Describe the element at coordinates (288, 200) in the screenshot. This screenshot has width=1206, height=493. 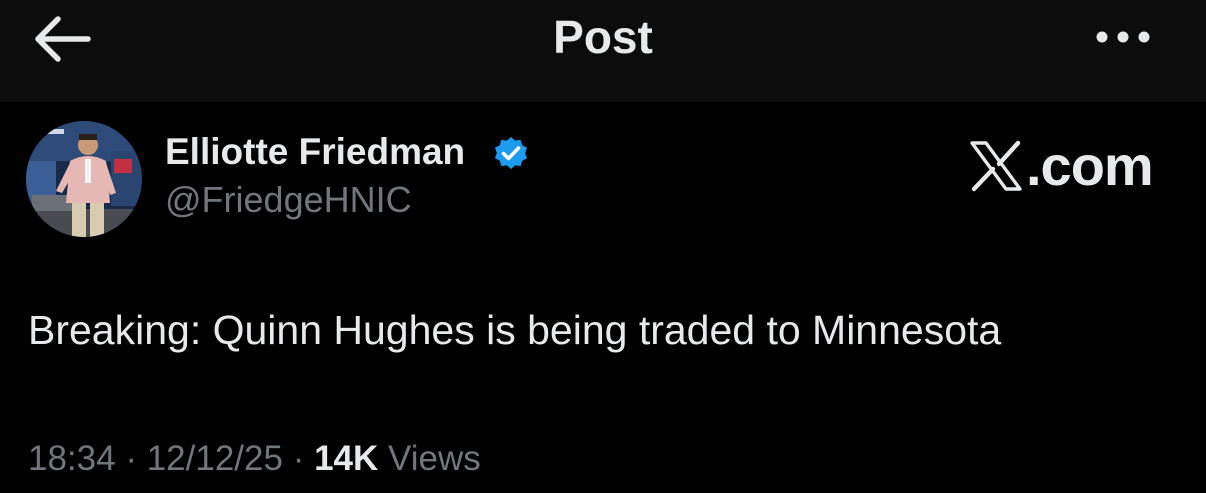
I see `author-handle: @FriedgeHNIC` at that location.